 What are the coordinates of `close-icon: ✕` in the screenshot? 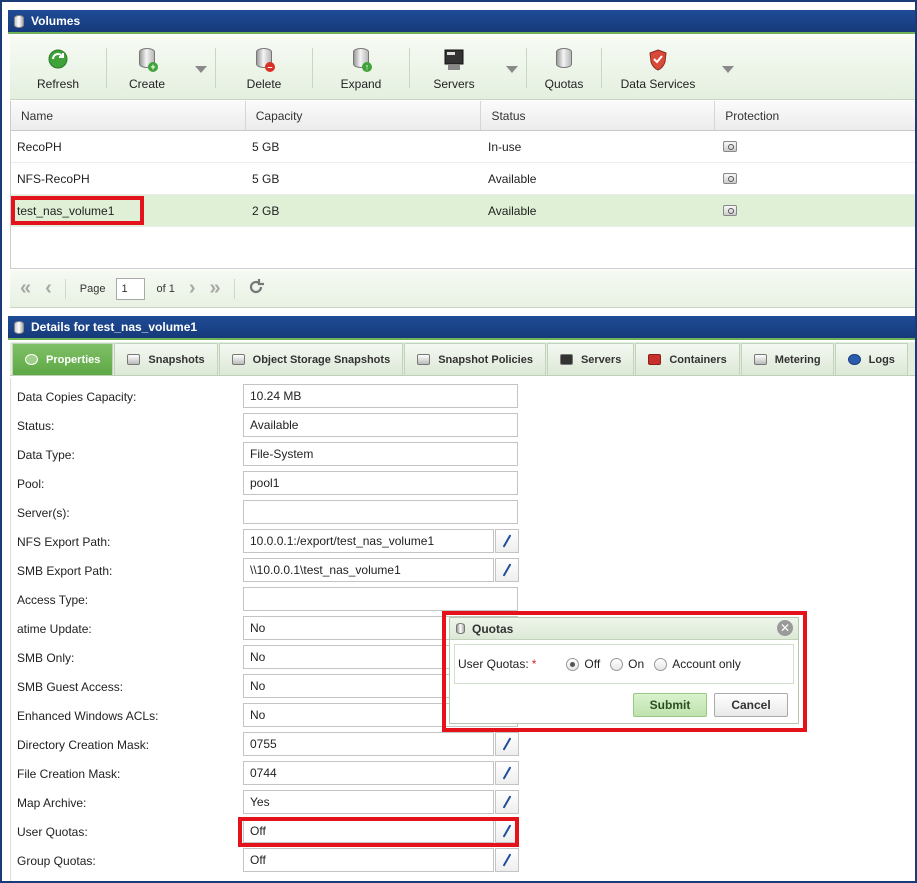 It's located at (785, 628).